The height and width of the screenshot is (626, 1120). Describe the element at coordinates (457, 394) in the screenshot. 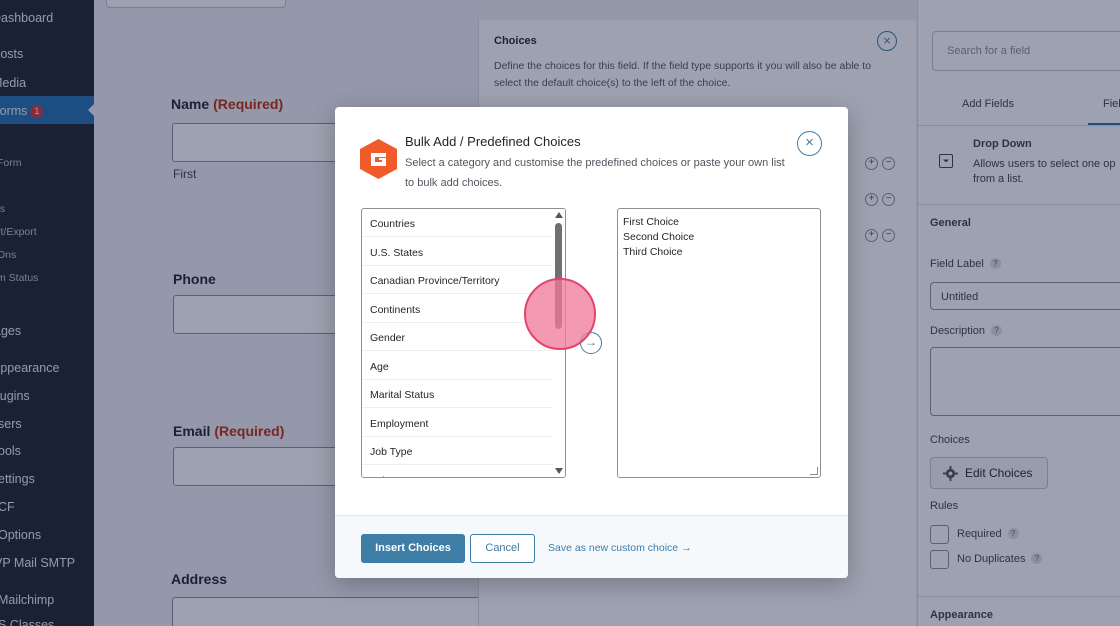

I see `category-item: Marital Status` at that location.